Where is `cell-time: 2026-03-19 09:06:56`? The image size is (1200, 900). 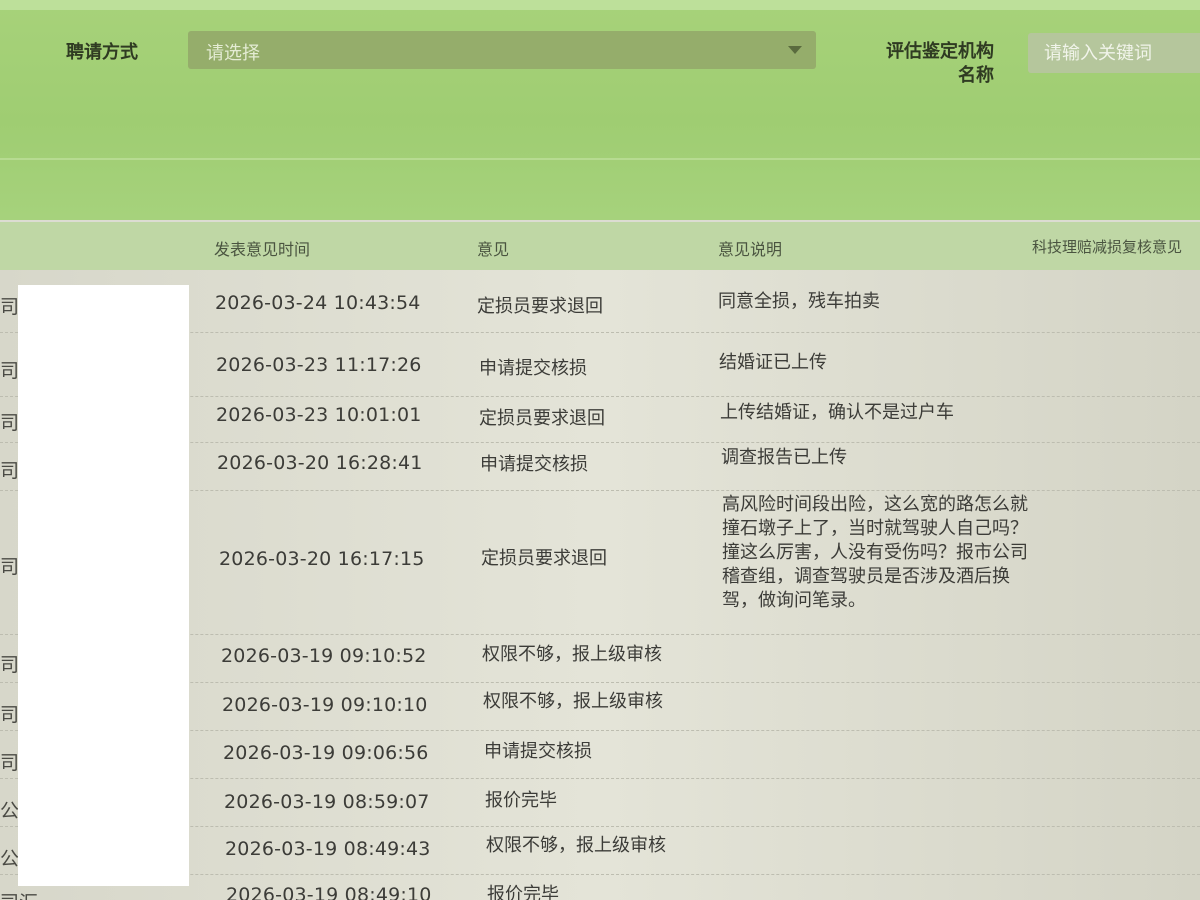 cell-time: 2026-03-19 09:06:56 is located at coordinates (326, 753).